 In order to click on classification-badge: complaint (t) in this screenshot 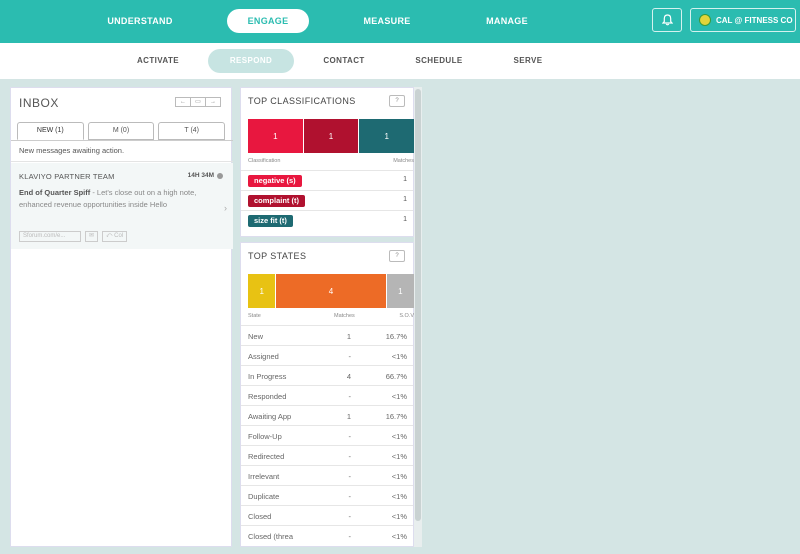, I will do `click(276, 201)`.